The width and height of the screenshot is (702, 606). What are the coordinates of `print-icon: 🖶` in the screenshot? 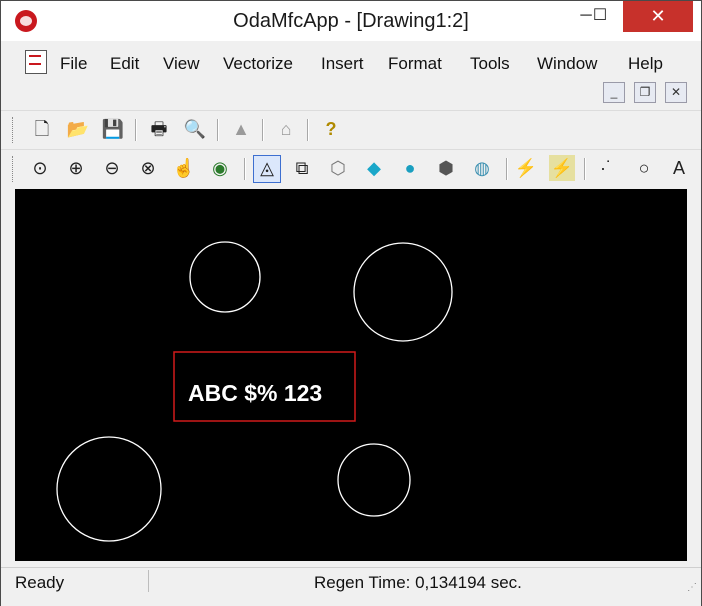 It's located at (159, 129).